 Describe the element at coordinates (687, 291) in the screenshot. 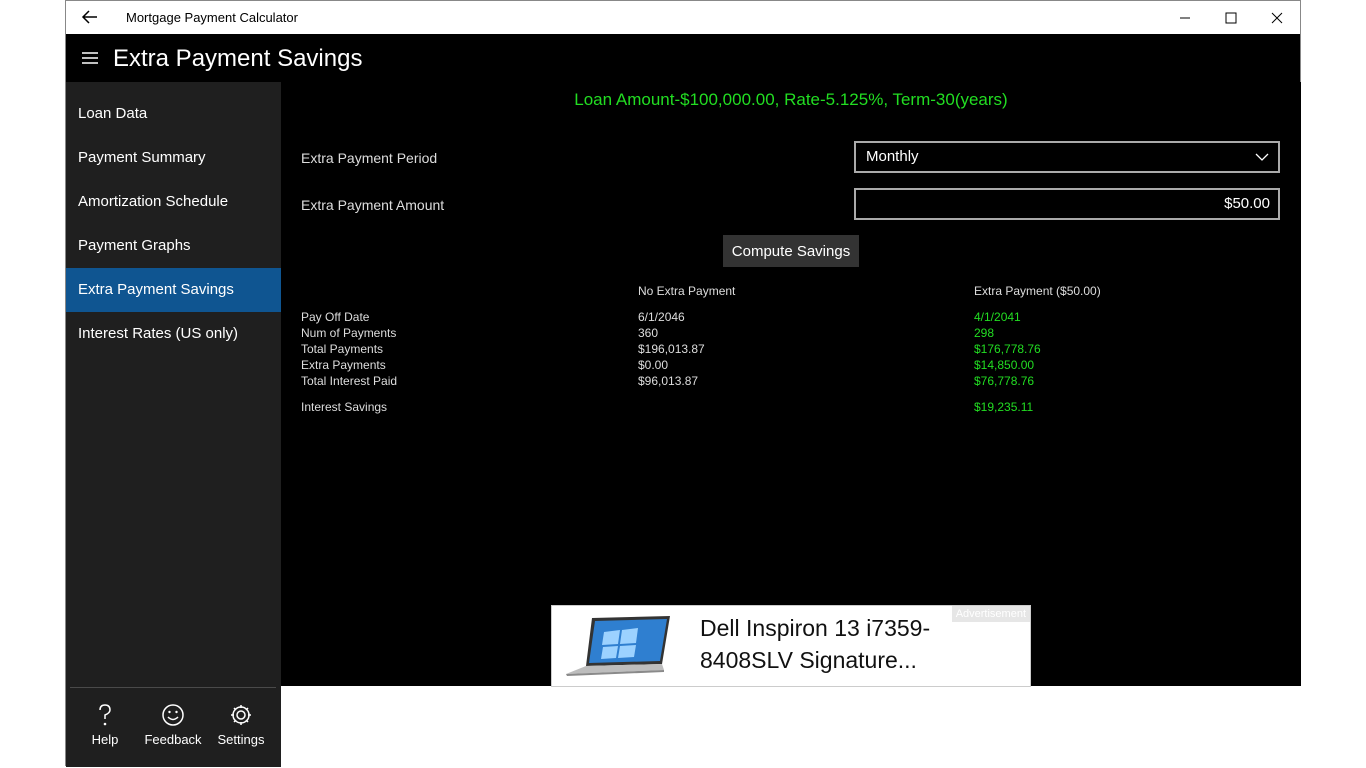

I see `col-header-no-extra: No Extra Payment` at that location.